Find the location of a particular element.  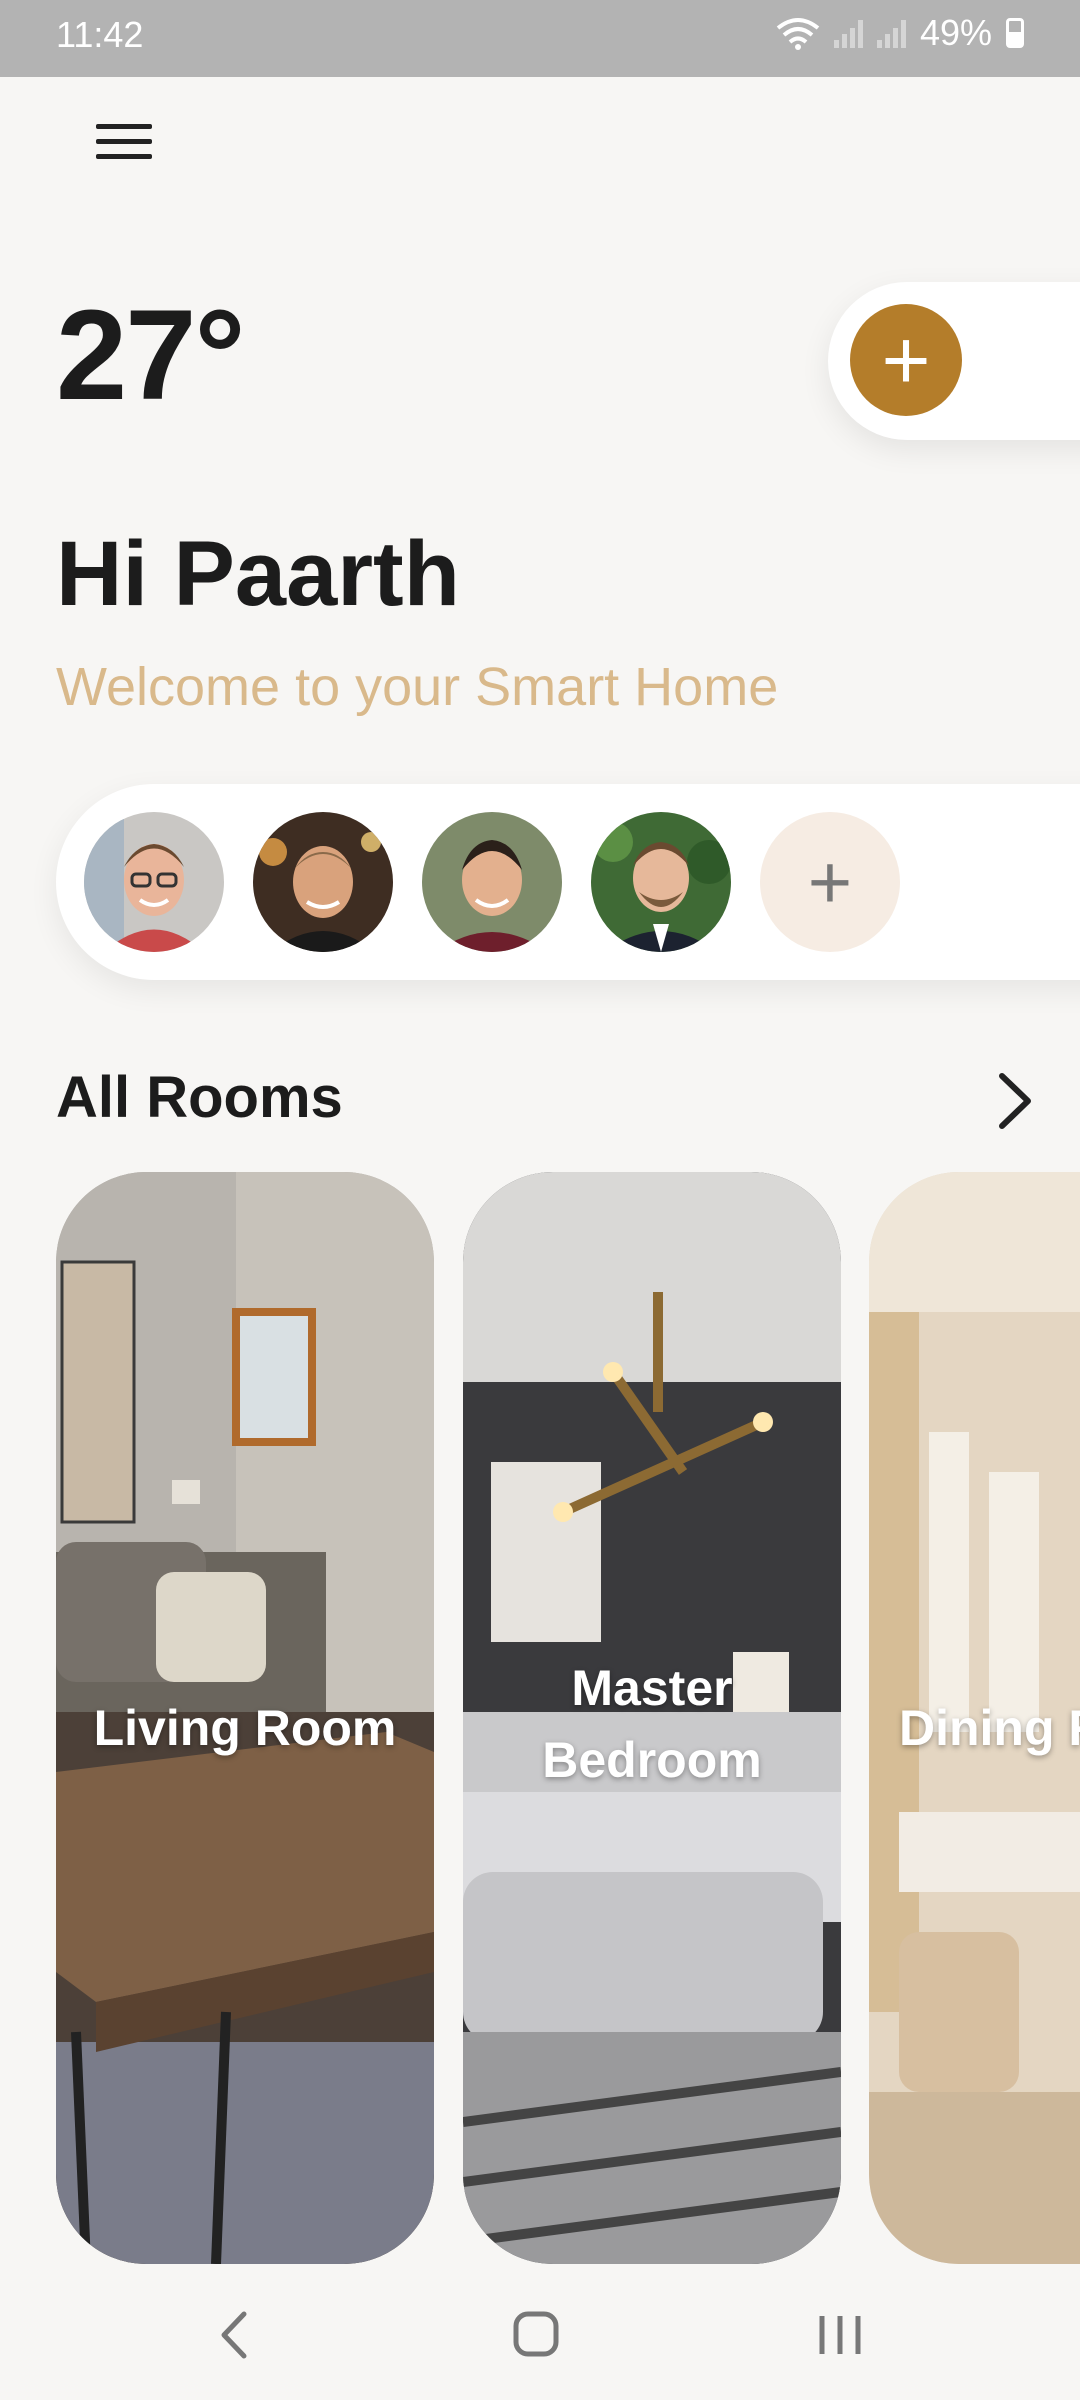

battery-icon is located at coordinates (1015, 33).